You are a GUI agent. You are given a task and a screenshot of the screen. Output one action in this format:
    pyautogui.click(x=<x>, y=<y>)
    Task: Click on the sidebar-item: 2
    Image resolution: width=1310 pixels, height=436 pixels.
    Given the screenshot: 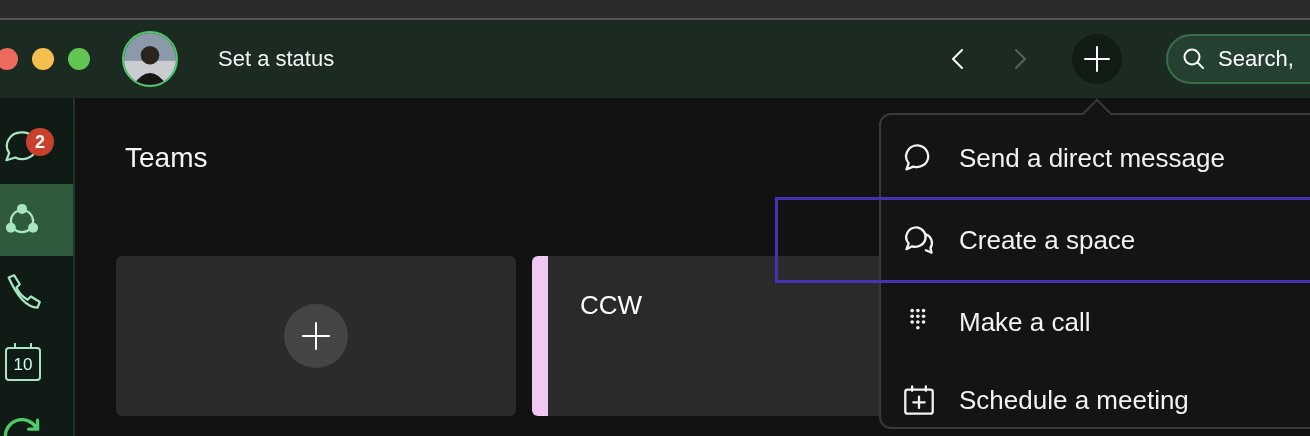 What is the action you would take?
    pyautogui.click(x=36, y=148)
    